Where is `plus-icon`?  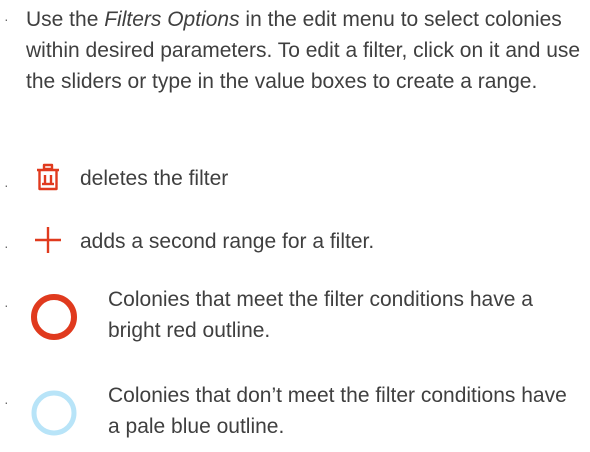
plus-icon is located at coordinates (48, 244).